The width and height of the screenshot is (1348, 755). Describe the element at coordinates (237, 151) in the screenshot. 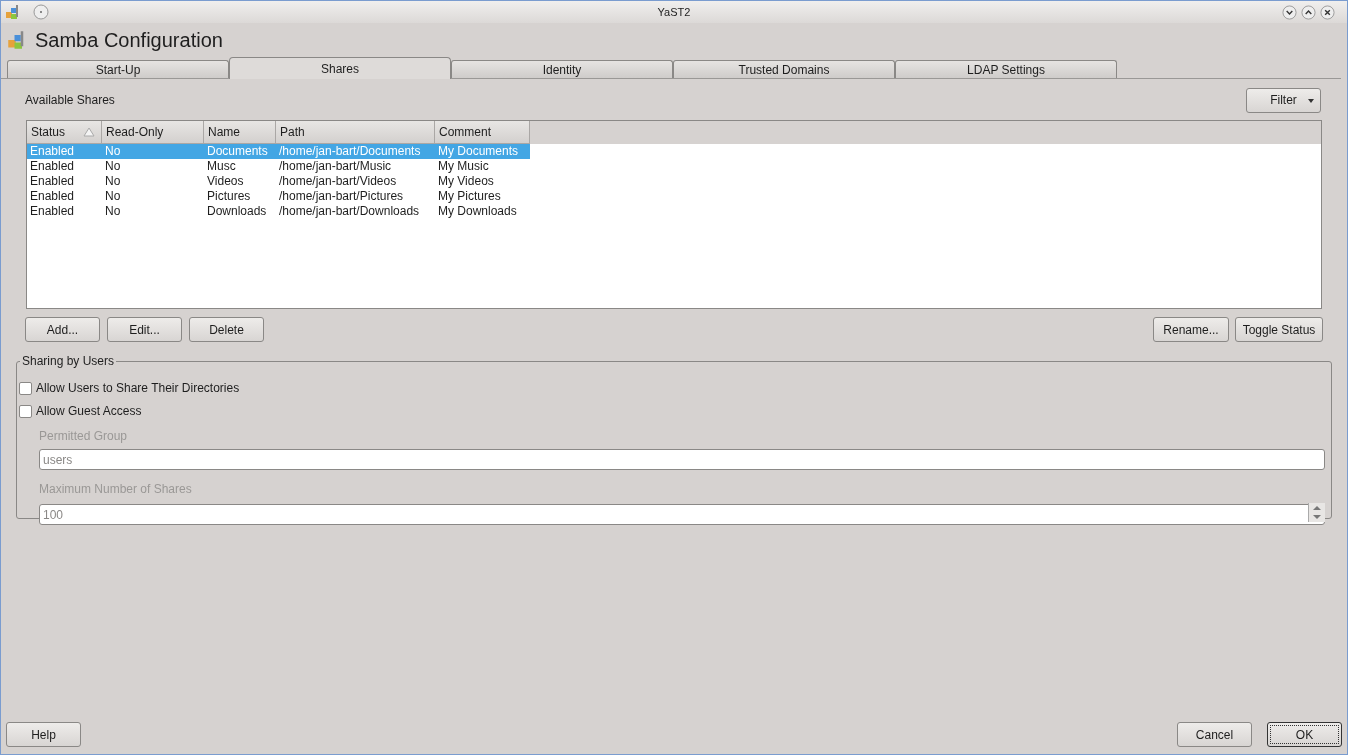

I see `table-cell-text: Documents` at that location.